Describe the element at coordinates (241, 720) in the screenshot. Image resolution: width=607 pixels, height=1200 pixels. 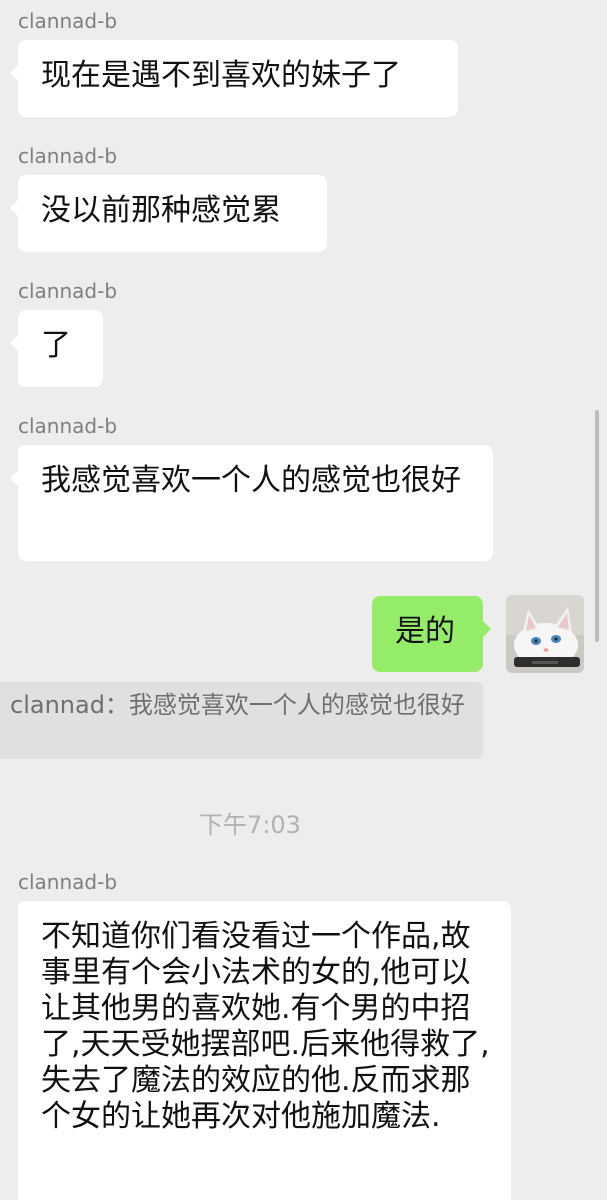
I see `quoted-message: clannad：我感觉喜欢一个人的感觉也很好` at that location.